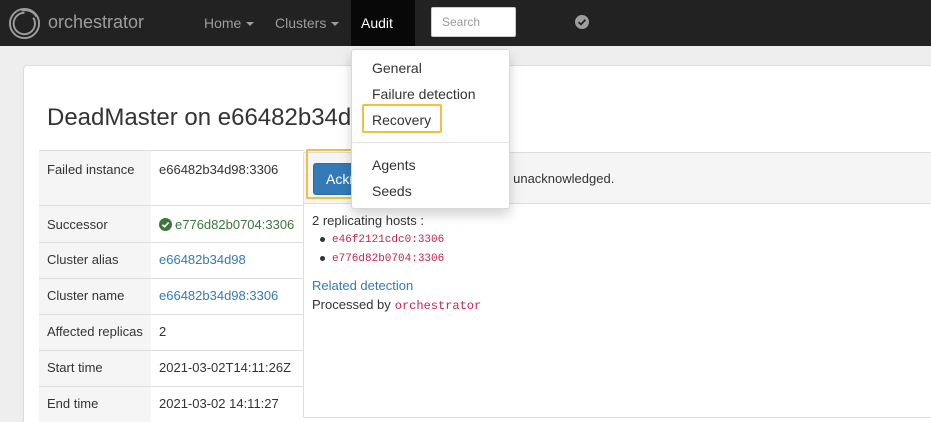  I want to click on row-label: Cluster name, so click(95, 296).